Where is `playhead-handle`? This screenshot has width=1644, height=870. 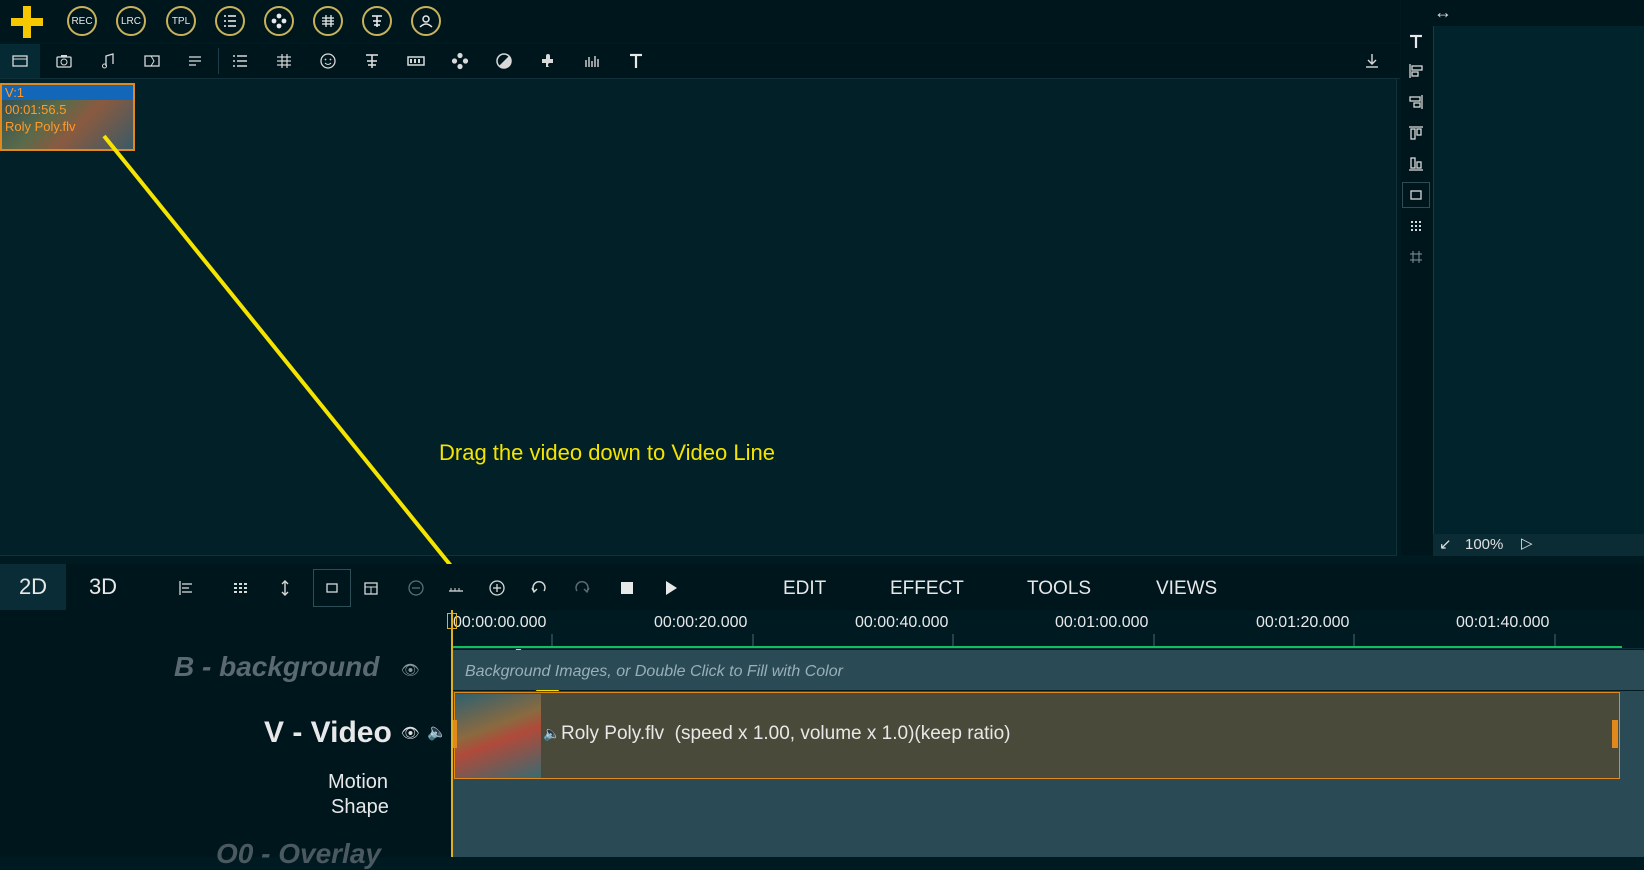
playhead-handle is located at coordinates (452, 621).